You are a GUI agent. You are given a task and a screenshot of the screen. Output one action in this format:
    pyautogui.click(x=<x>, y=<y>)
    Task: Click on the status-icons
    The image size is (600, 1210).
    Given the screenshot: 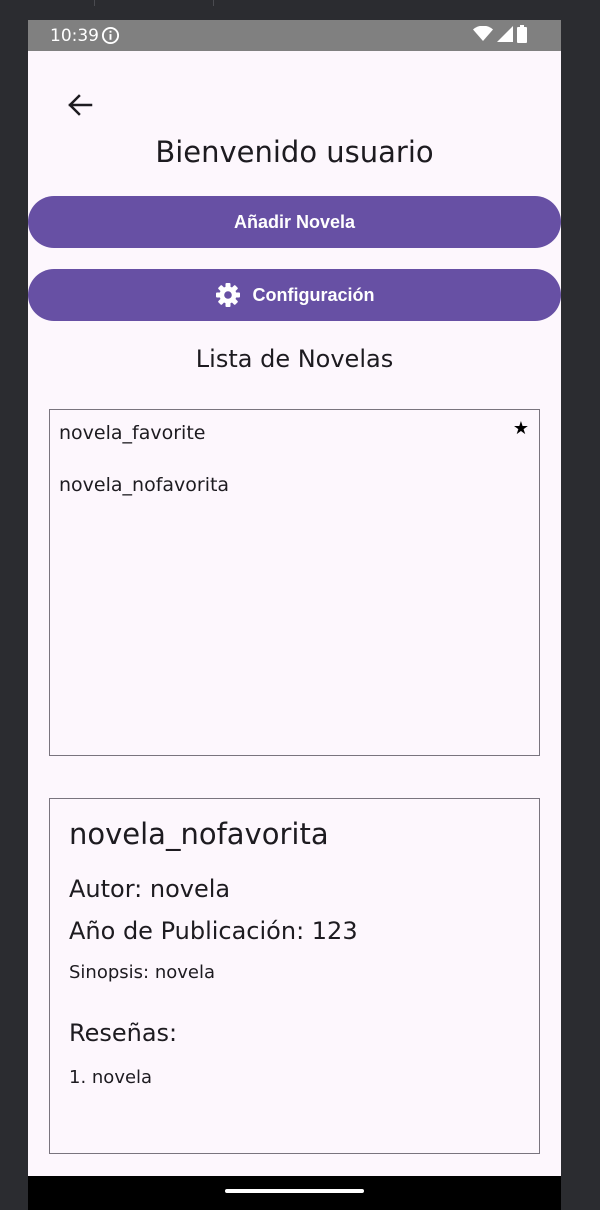 What is the action you would take?
    pyautogui.click(x=500, y=35)
    